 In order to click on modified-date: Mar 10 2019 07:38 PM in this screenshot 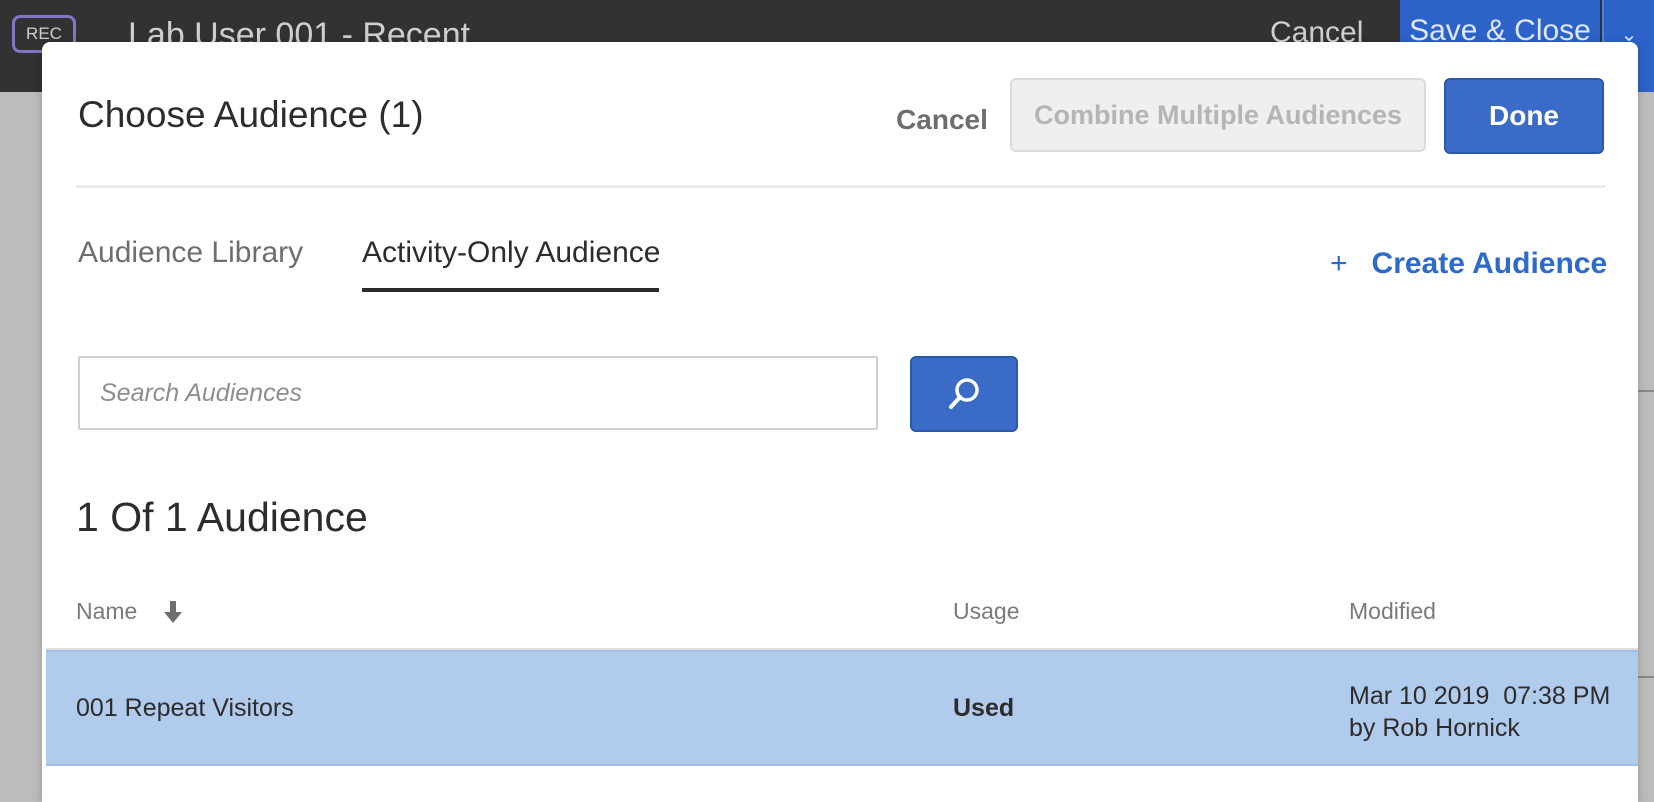, I will do `click(1480, 696)`.